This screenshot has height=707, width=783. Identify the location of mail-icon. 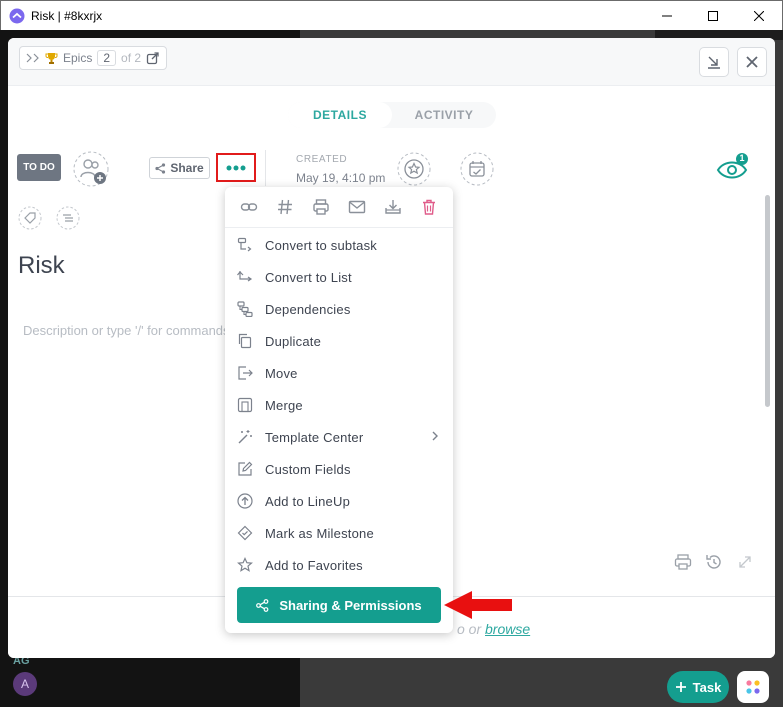
(357, 207).